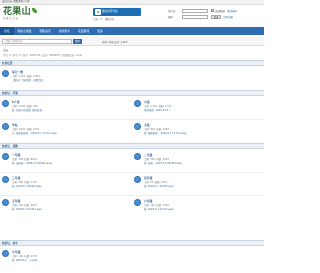 Image resolution: width=320 pixels, height=273 pixels. I want to click on section-header: 在论坛里, so click(132, 63).